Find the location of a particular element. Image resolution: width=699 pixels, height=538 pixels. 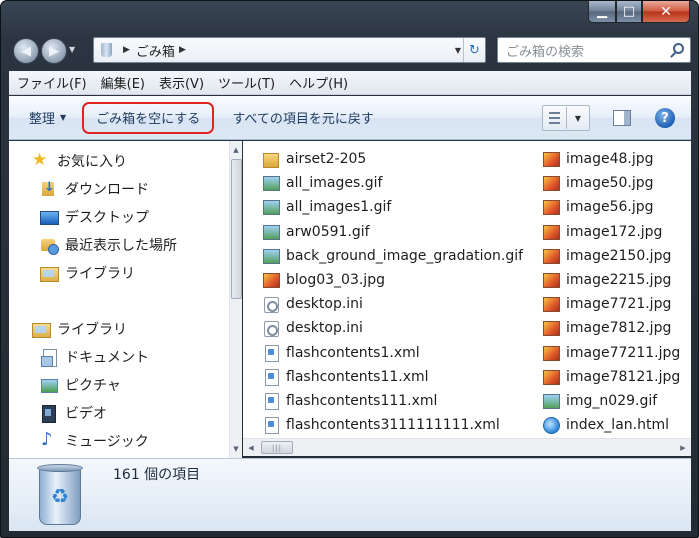

file-item: arw0591.gif is located at coordinates (393, 232).